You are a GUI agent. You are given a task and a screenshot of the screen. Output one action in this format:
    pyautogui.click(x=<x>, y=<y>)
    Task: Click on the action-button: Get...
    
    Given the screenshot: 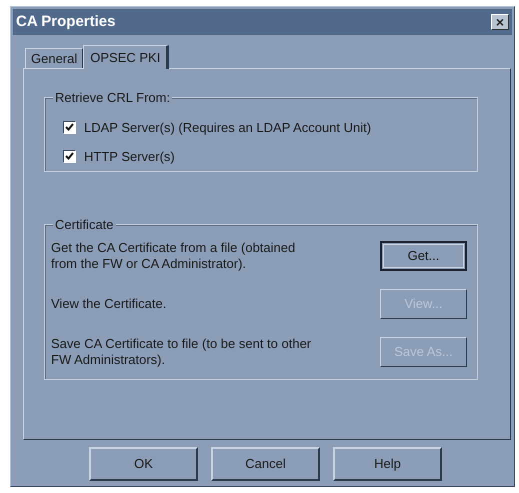 What is the action you would take?
    pyautogui.click(x=423, y=256)
    